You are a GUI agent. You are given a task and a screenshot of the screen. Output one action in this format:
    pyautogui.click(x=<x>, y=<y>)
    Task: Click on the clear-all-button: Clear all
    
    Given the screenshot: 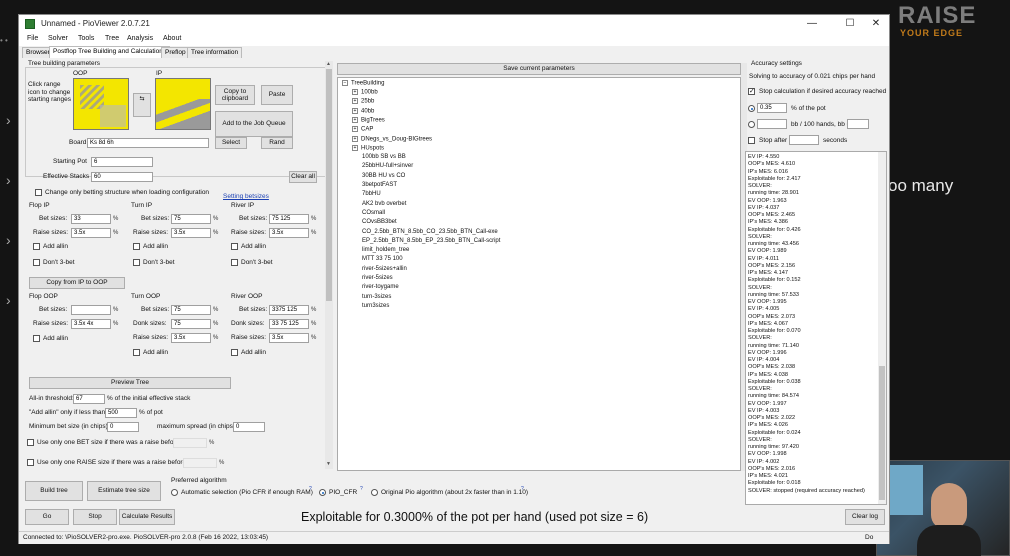 What is the action you would take?
    pyautogui.click(x=303, y=177)
    